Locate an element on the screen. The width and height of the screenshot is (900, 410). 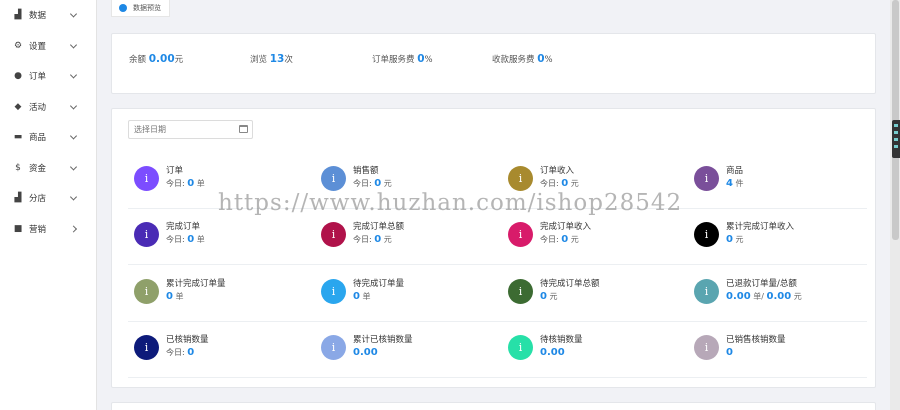
metric-item: i 商品 4 件 is located at coordinates (784, 184).